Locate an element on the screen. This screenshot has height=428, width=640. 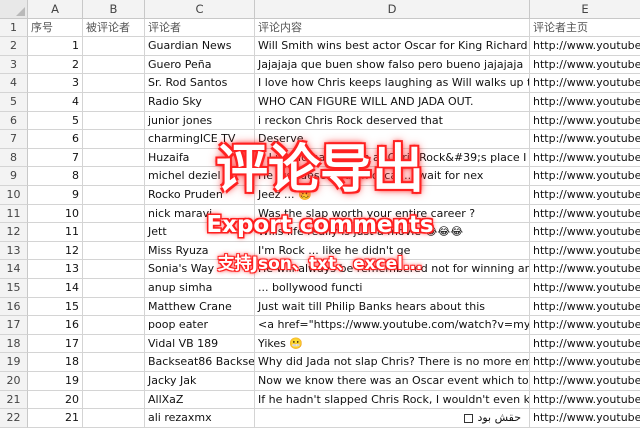
cell-comment-content: i reckon Chris Rock deserved that is located at coordinates (392, 121).